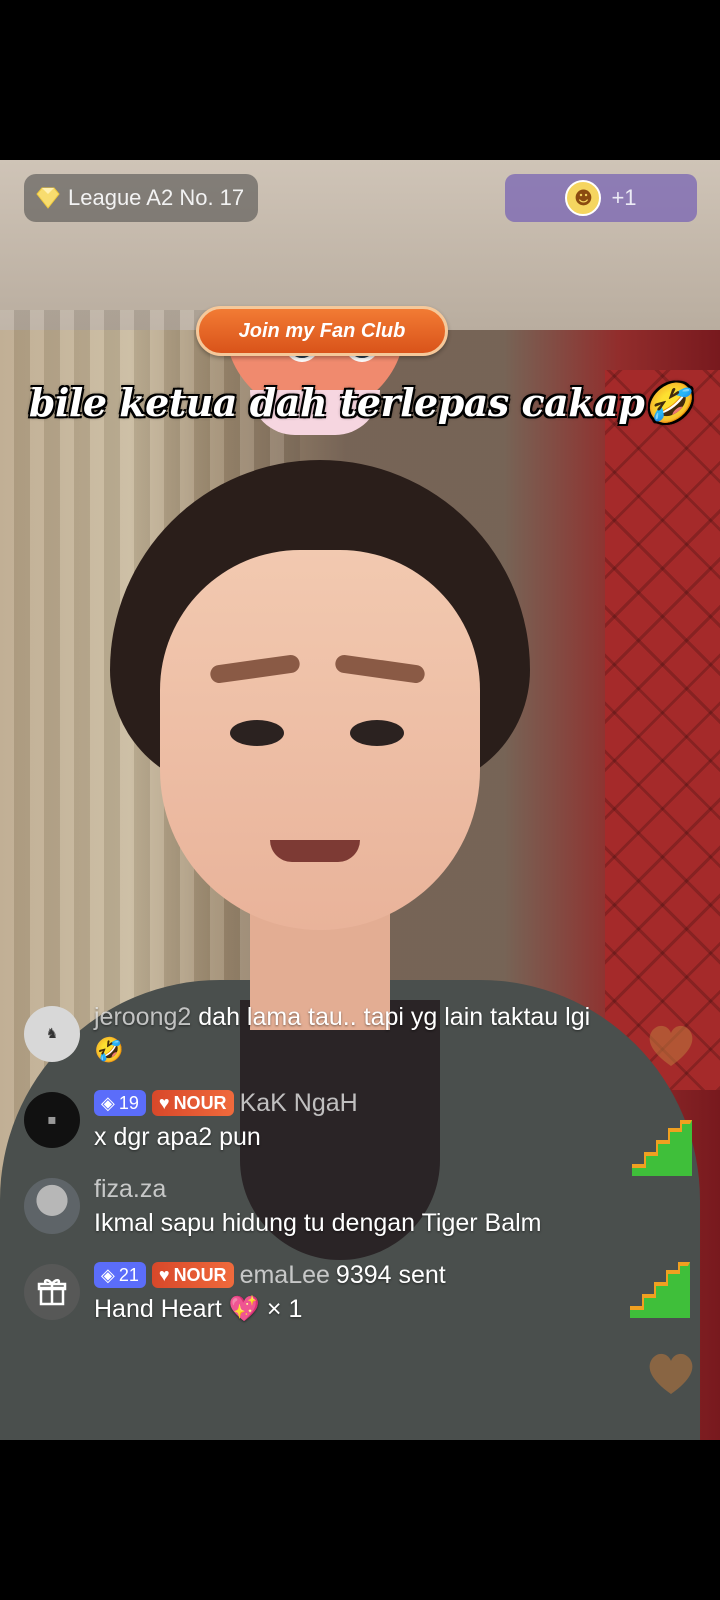 This screenshot has width=720, height=1600. Describe the element at coordinates (244, 1309) in the screenshot. I see `gift-emoji: 💖` at that location.